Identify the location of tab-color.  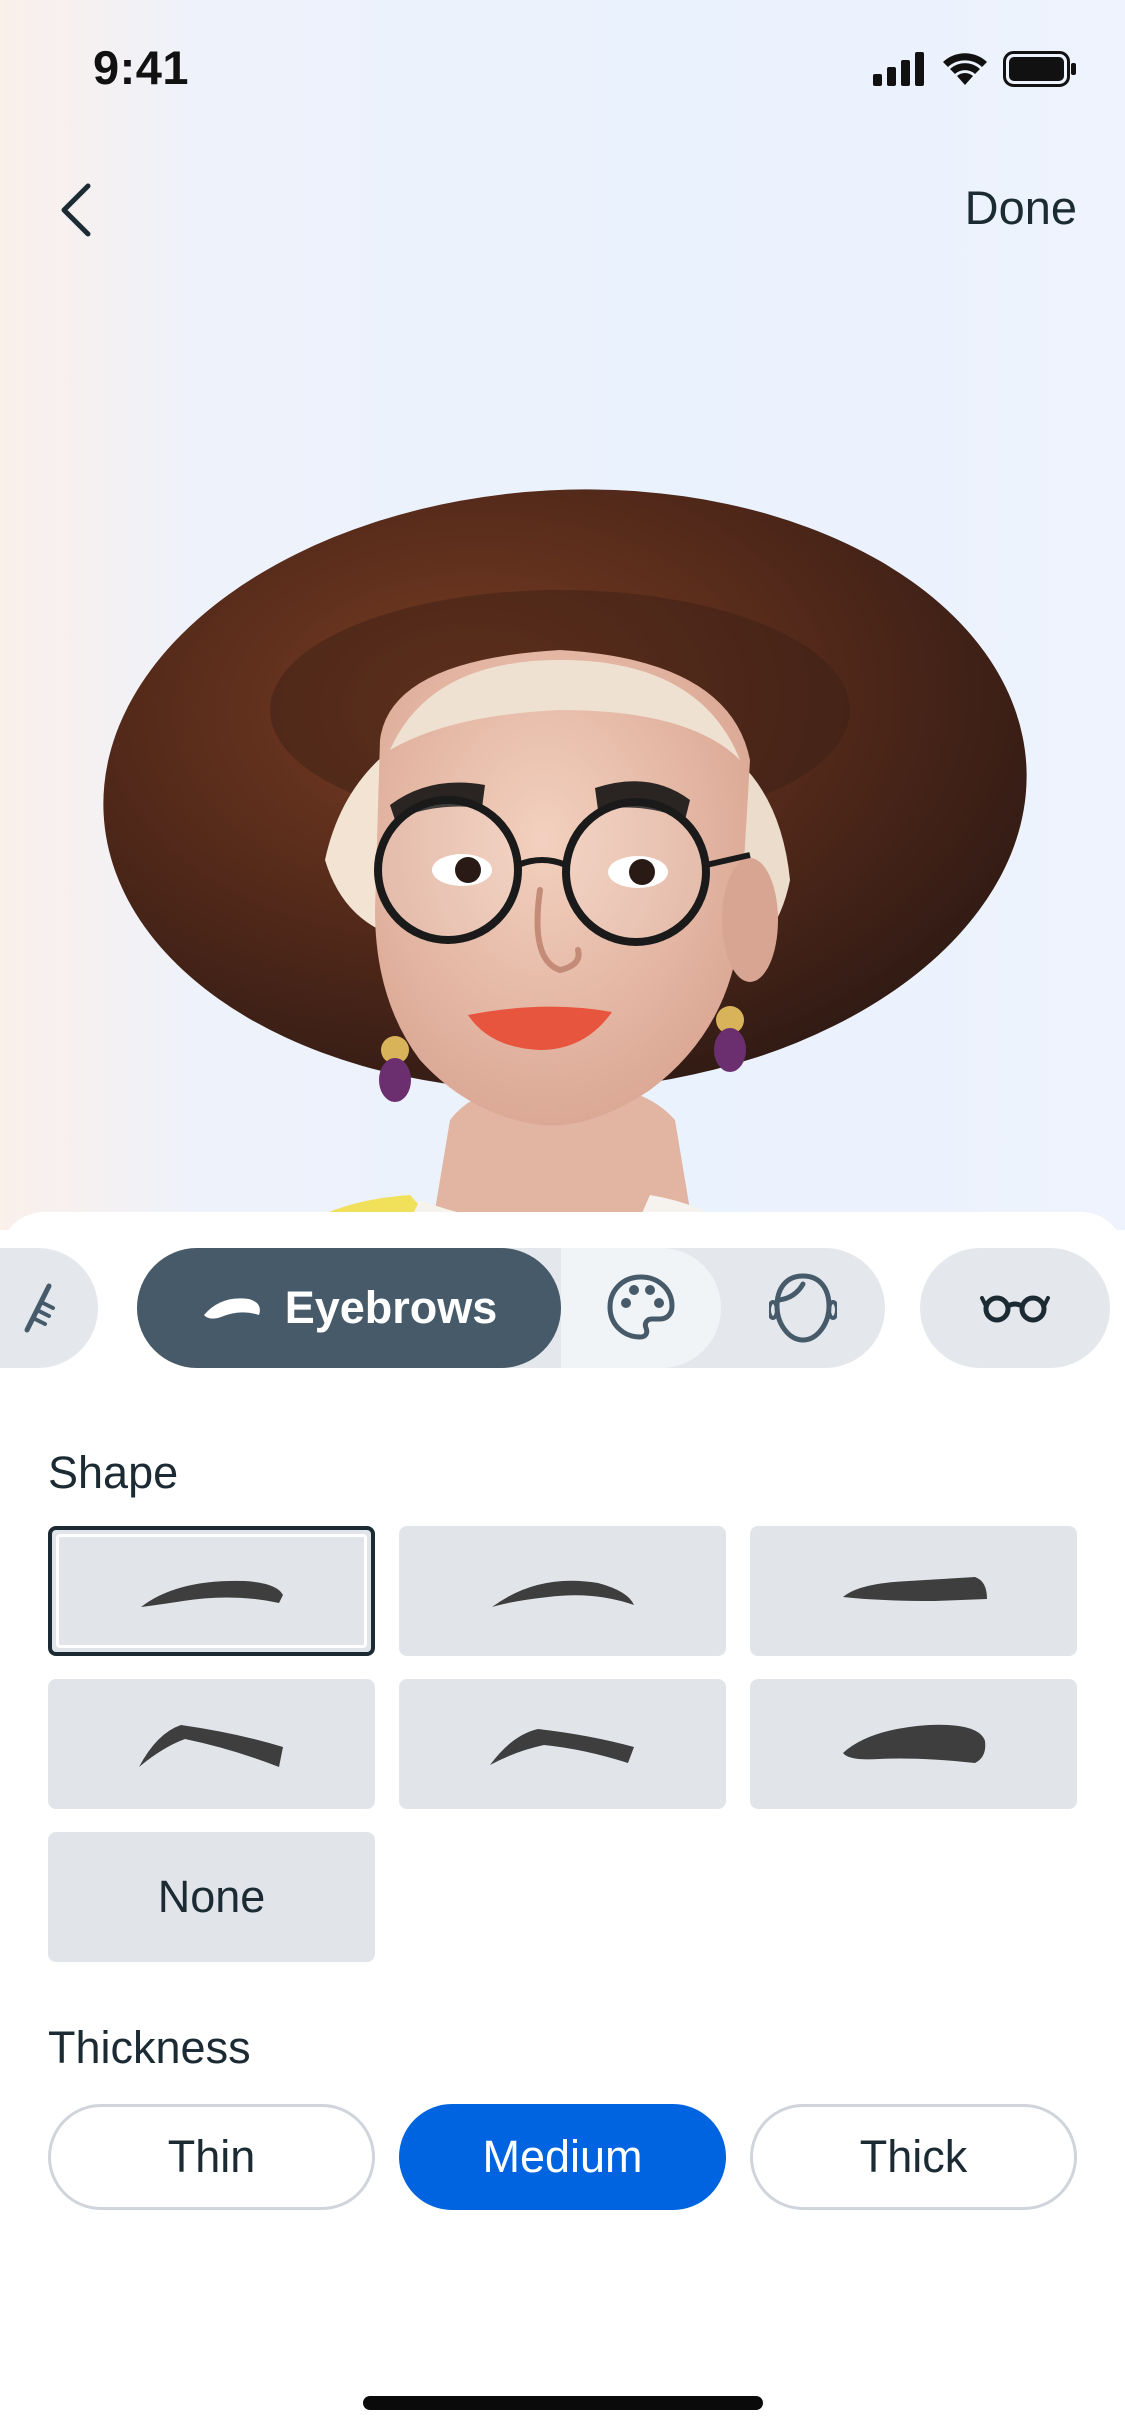
(641, 1308).